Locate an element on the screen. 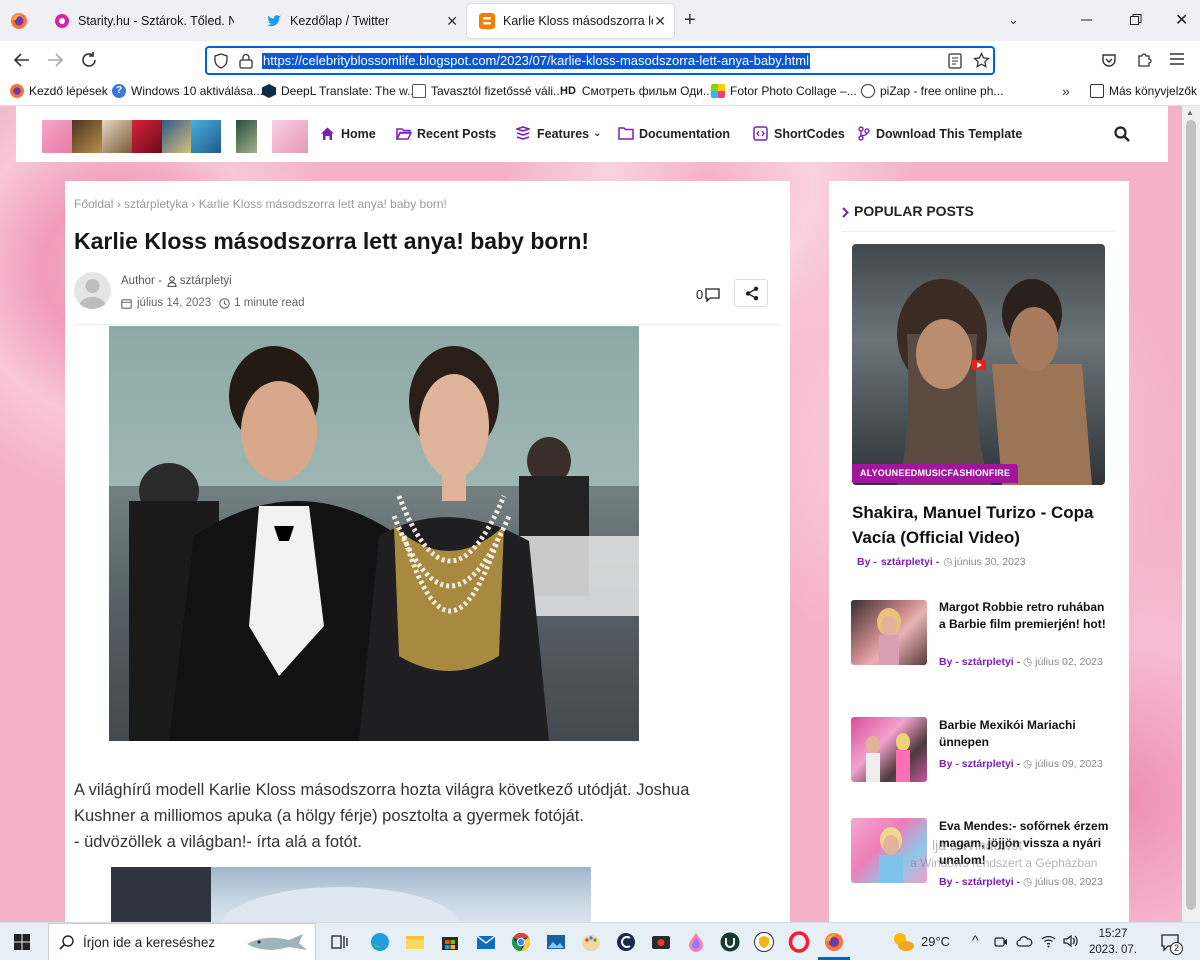 Image resolution: width=1200 pixels, height=960 pixels. search-icon is located at coordinates (1122, 134).